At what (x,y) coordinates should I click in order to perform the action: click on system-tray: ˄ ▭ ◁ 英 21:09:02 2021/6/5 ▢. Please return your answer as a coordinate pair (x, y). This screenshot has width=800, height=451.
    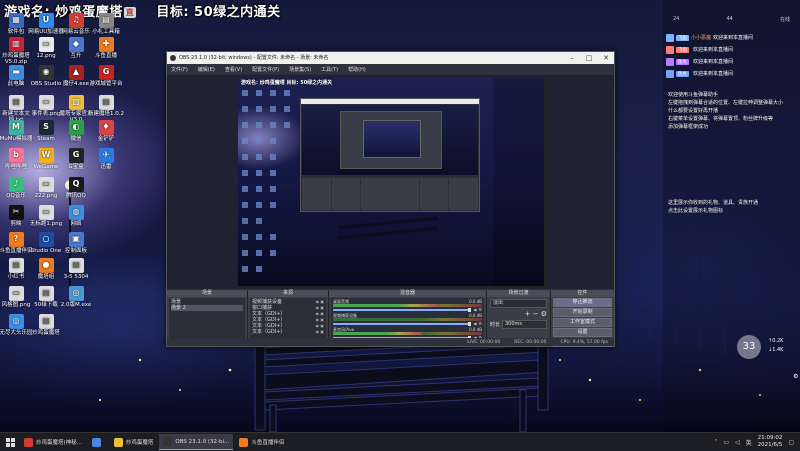
    Looking at the image, I should click on (757, 442).